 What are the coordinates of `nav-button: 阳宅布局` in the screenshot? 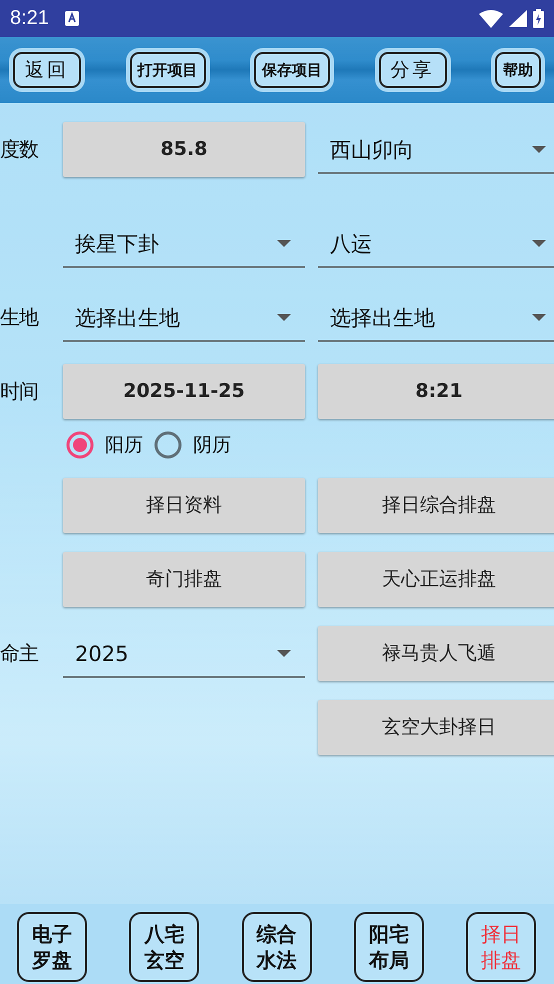 It's located at (389, 947).